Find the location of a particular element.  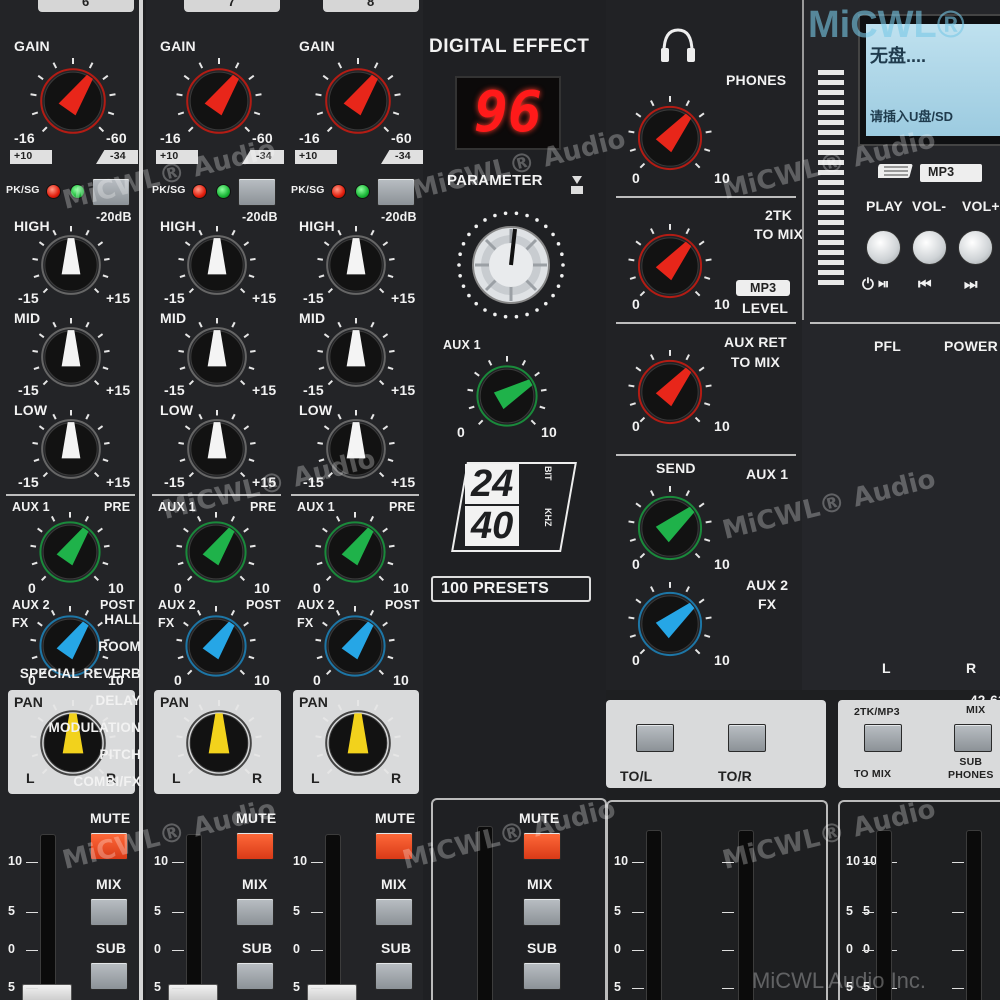

send-aux1-knob is located at coordinates (670, 530).